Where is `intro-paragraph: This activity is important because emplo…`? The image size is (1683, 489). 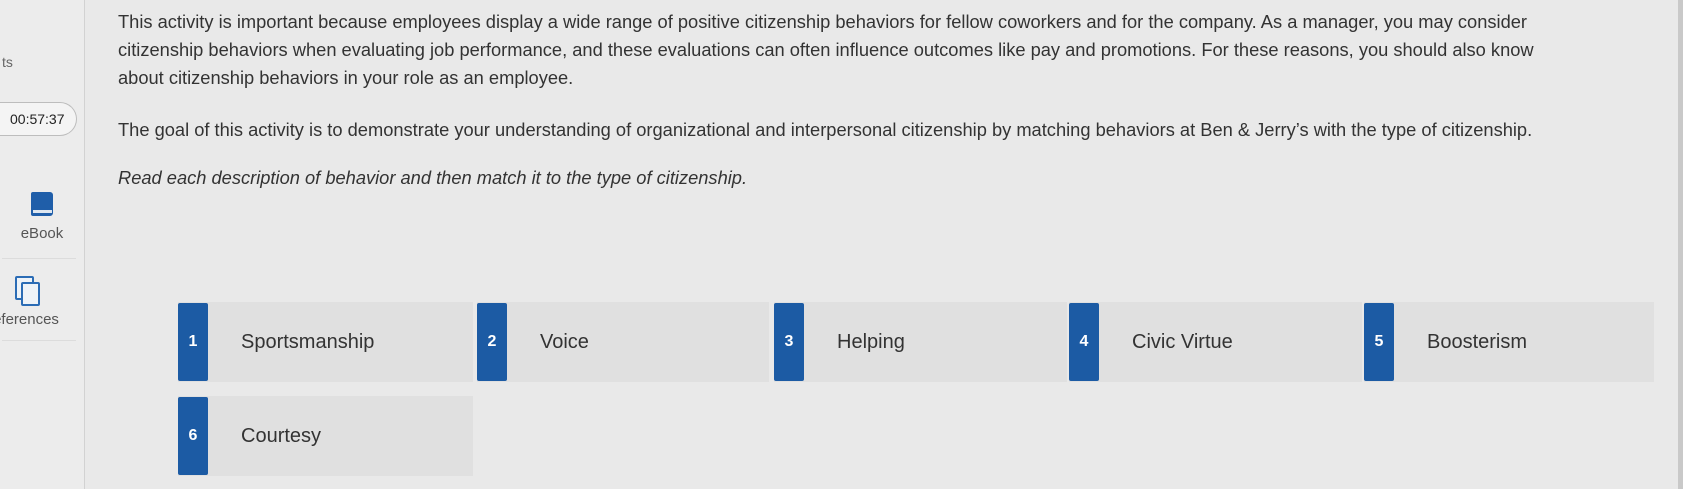 intro-paragraph: This activity is important because emplo… is located at coordinates (826, 49).